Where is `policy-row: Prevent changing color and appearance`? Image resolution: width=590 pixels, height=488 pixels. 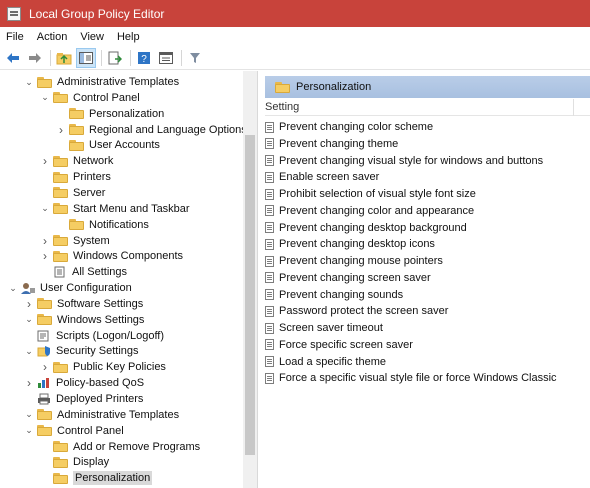
policy-row: Prevent changing color and appearance is located at coordinates (369, 211).